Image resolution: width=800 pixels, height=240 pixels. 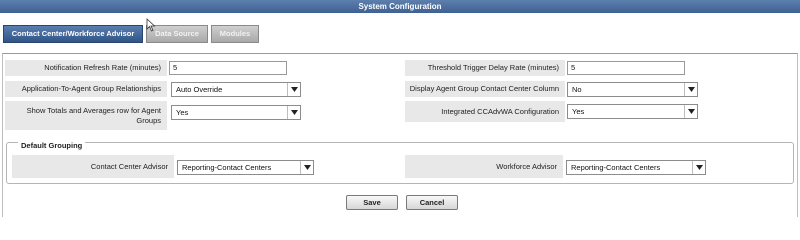 I want to click on contact-center-advisor-select: Reporting-Contact Centers, so click(x=245, y=167).